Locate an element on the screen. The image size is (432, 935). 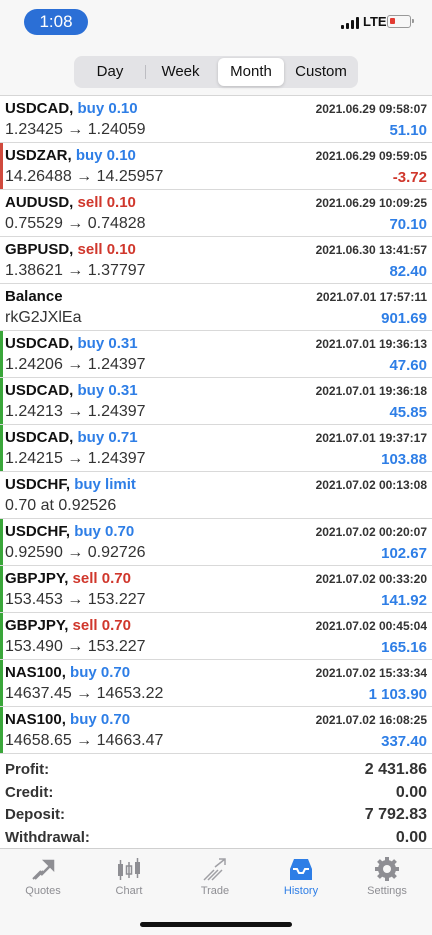
row-prices: 153.453 → 153.227 is located at coordinates (75, 599).